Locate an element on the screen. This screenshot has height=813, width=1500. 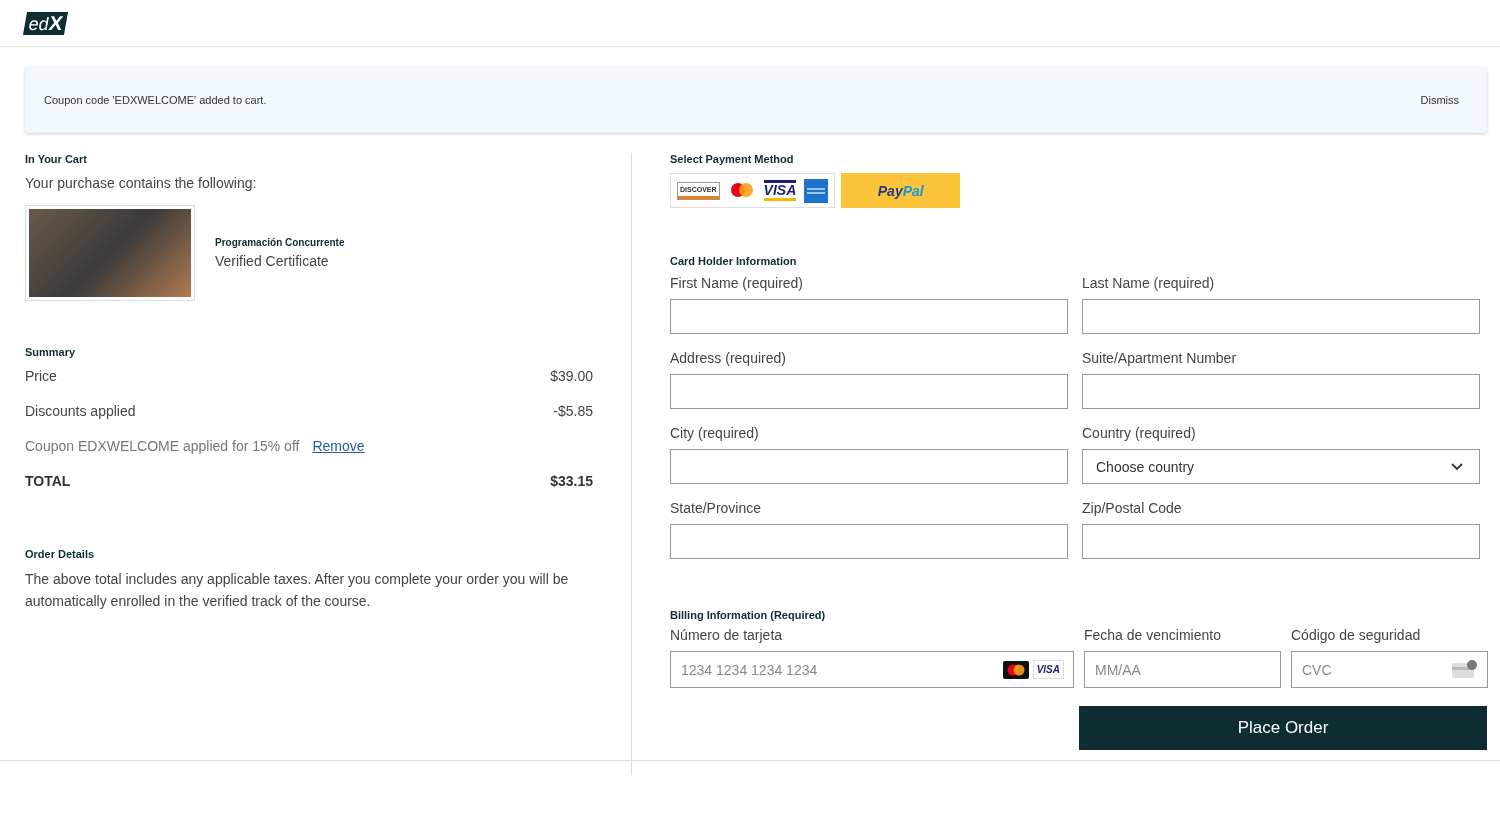
chevron-down-icon is located at coordinates (1457, 466).